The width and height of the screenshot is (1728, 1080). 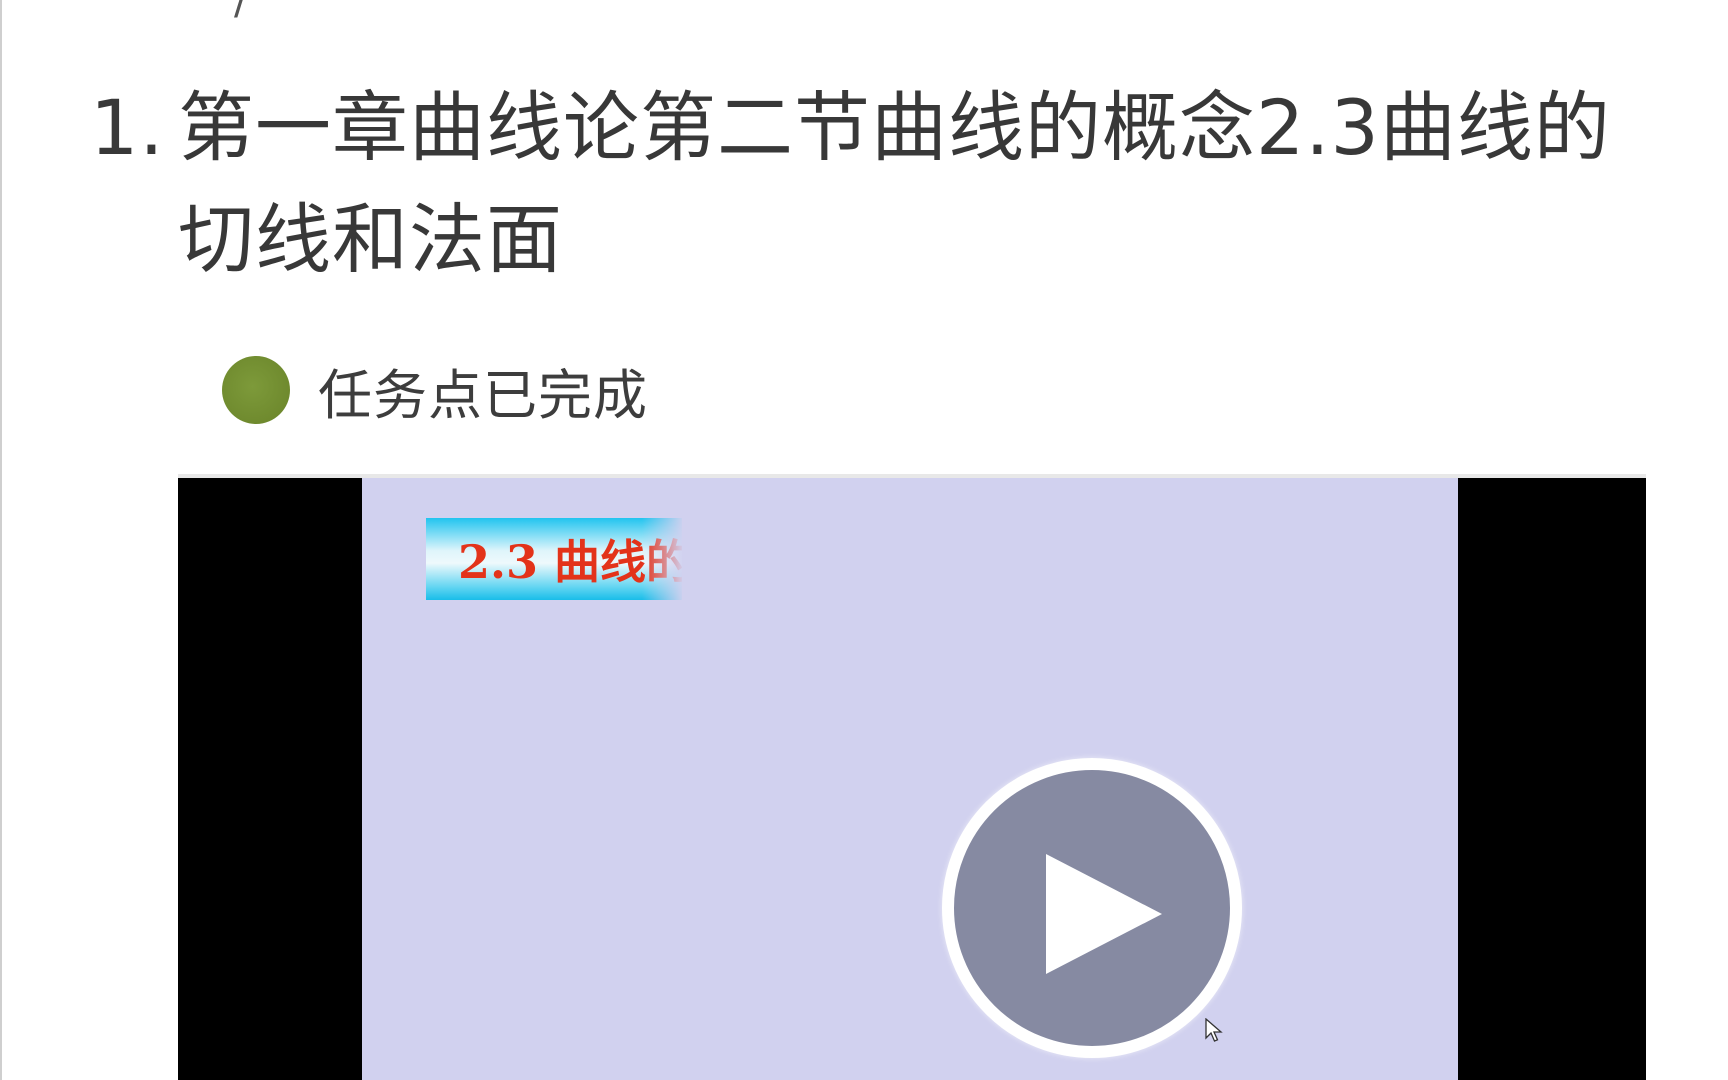 What do you see at coordinates (127, 127) in the screenshot?
I see `section-number: 1.` at bounding box center [127, 127].